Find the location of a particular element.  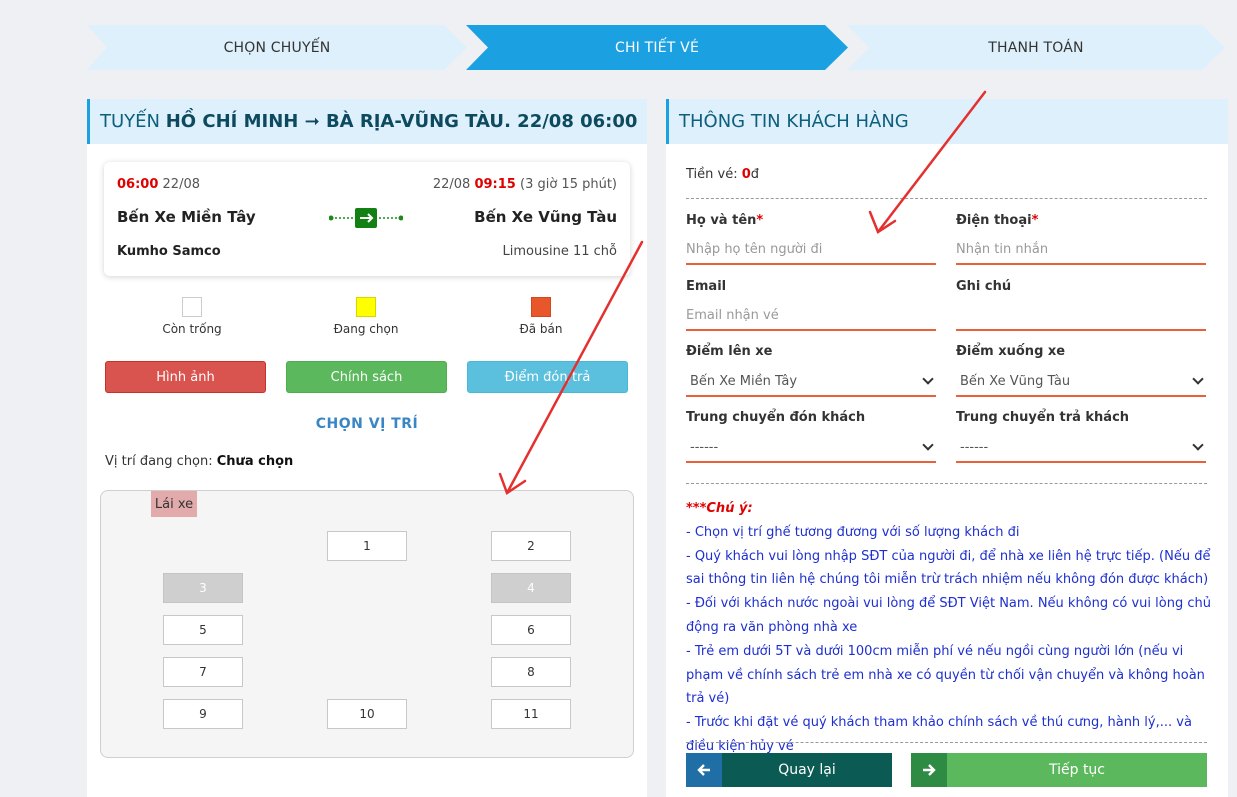

transfer-pickup-value: ------ is located at coordinates (704, 447).